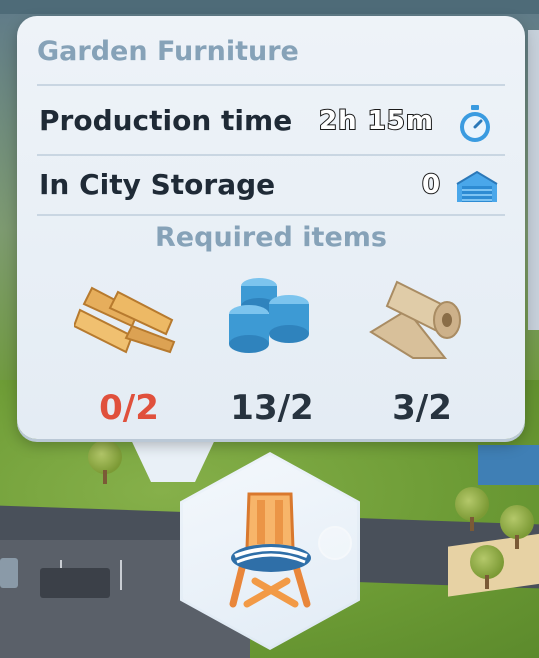 The width and height of the screenshot is (539, 658). I want to click on garden-chair-icon, so click(270, 550).